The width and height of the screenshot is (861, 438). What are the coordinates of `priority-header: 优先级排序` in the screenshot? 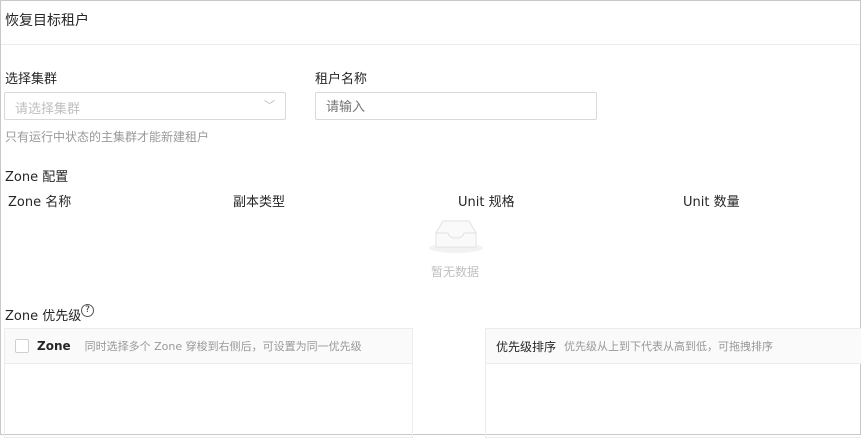 It's located at (526, 346).